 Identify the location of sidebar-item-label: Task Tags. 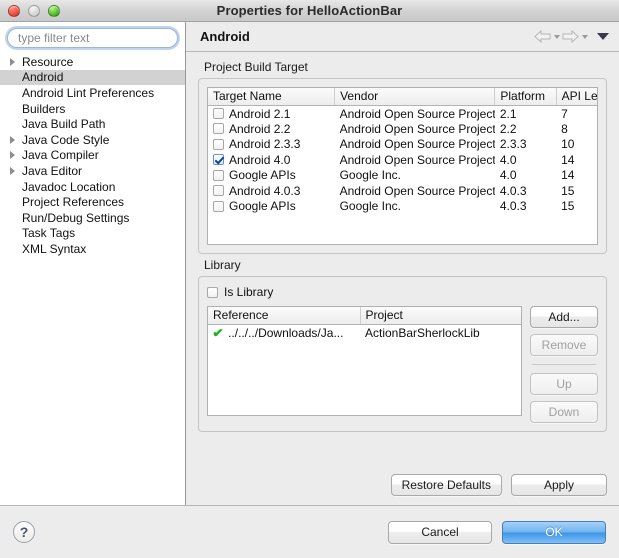
(49, 233).